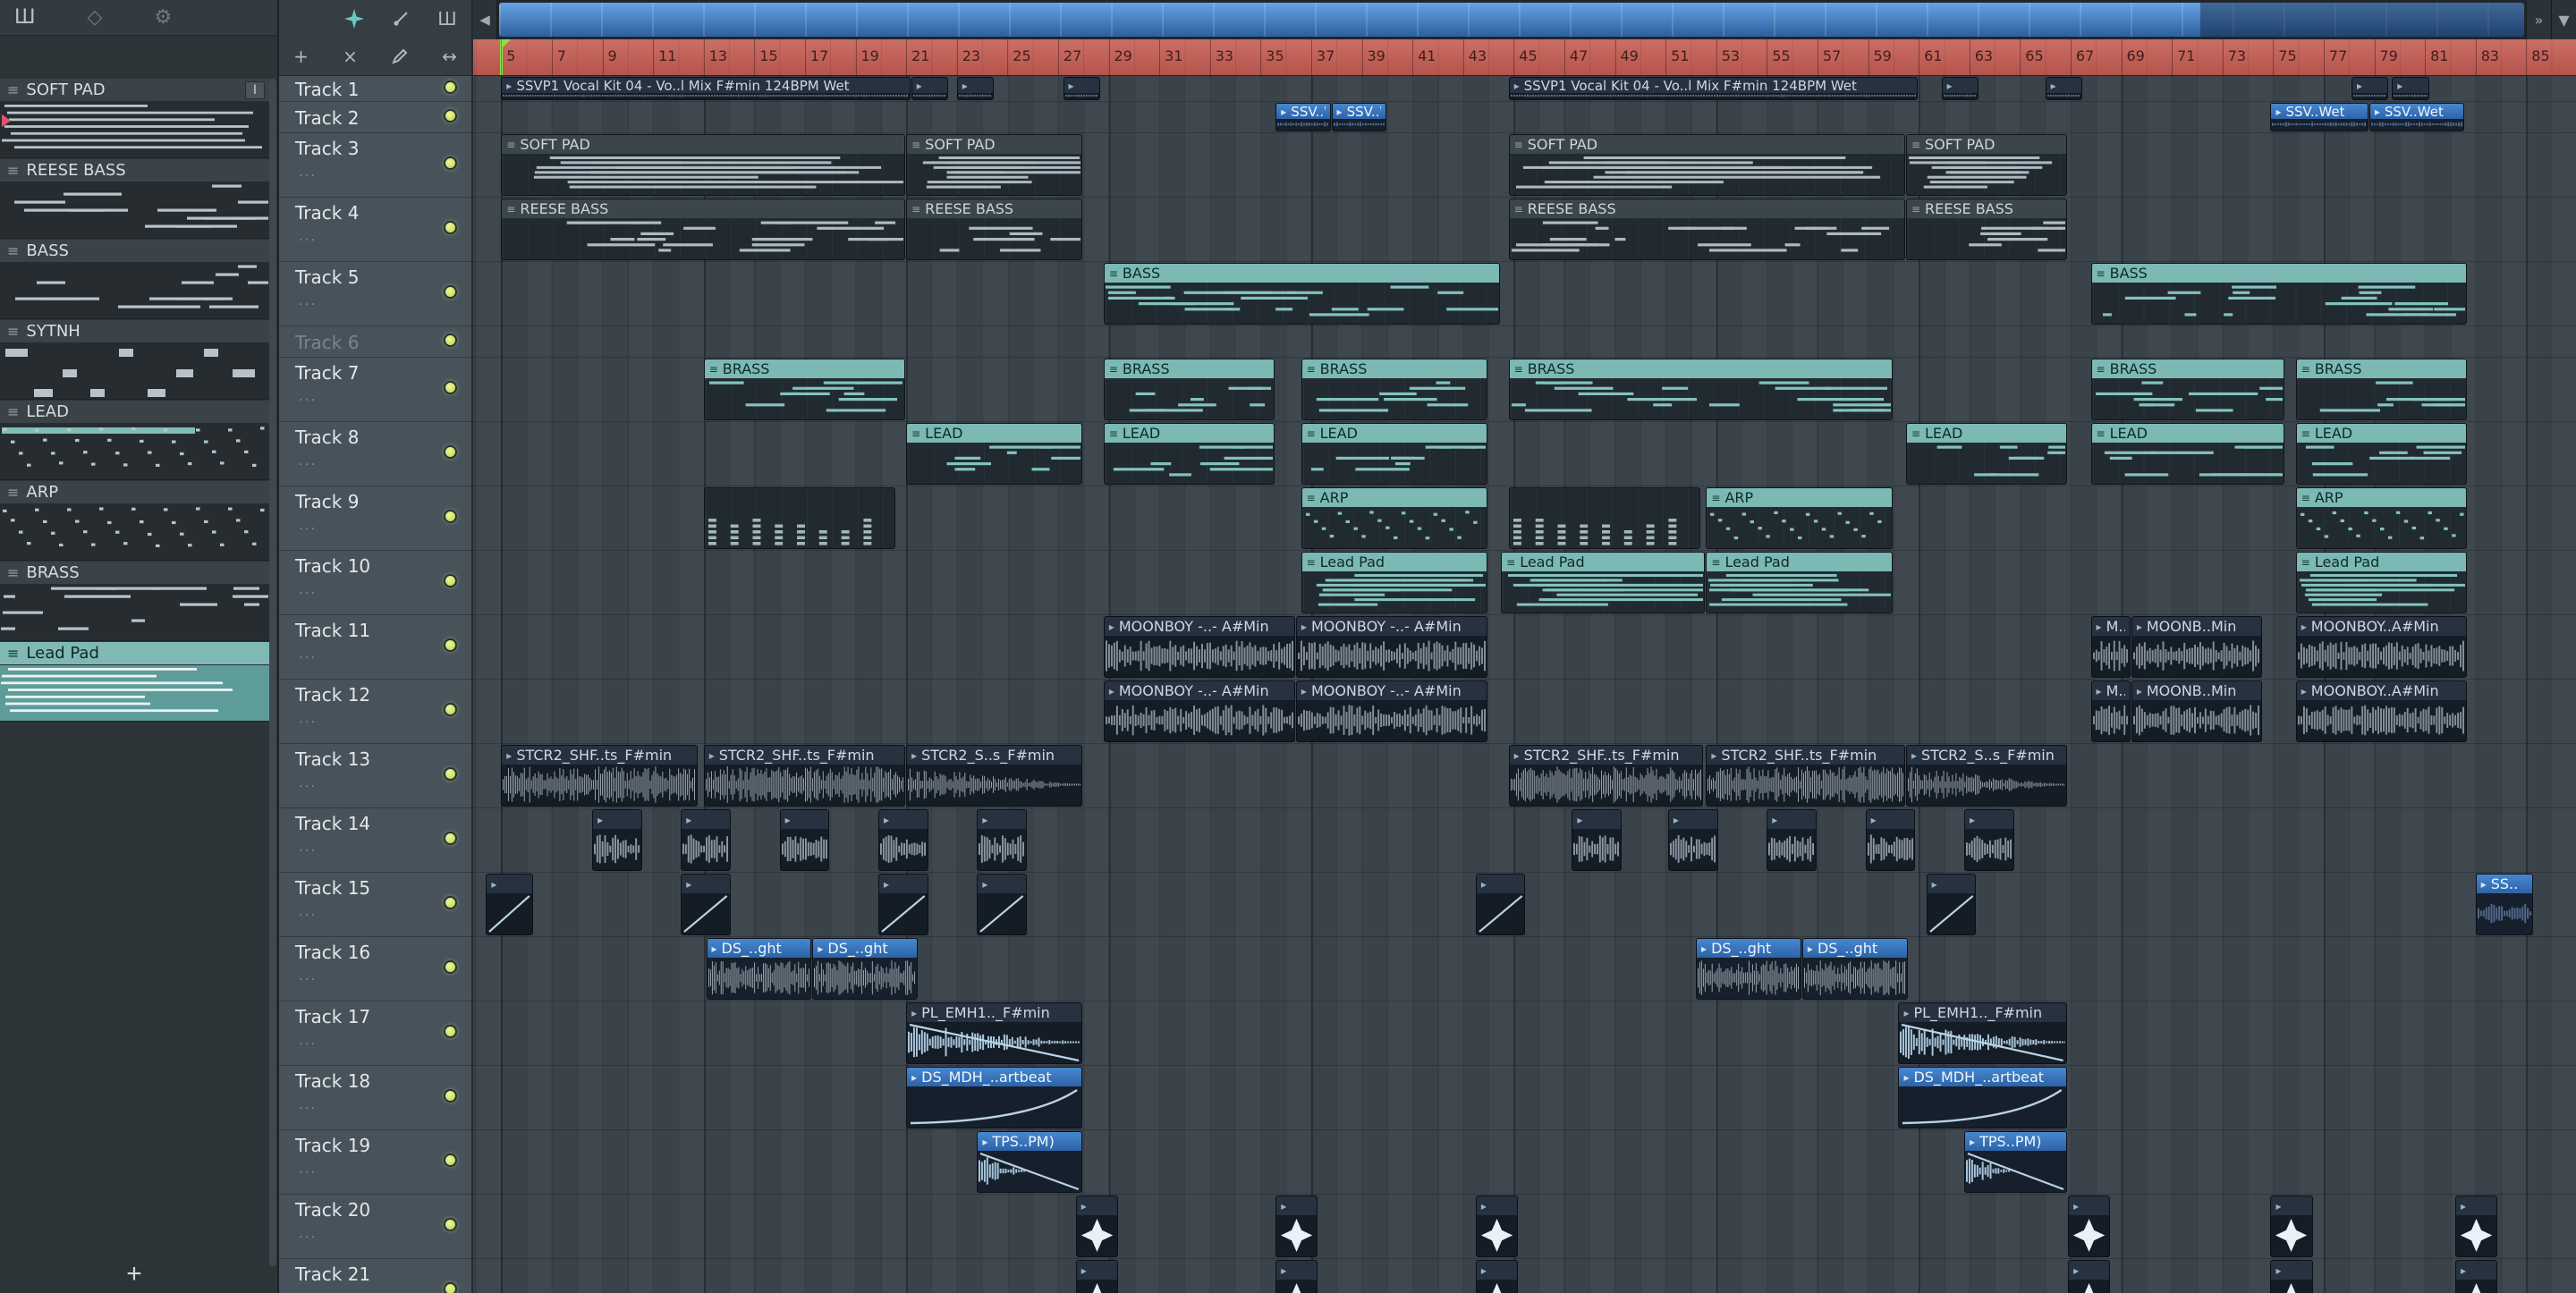  I want to click on track-name: Track 2, so click(327, 118).